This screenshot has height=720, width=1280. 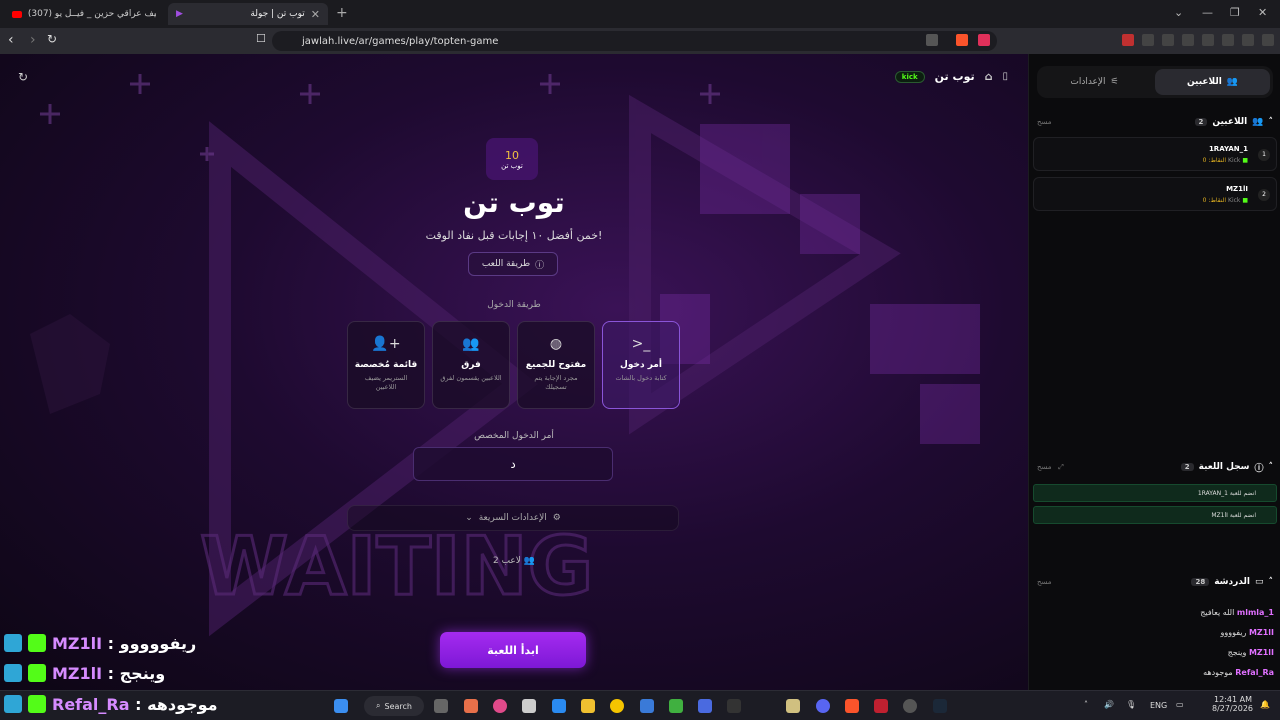 I want to click on clear-players-button: مسح, so click(x=1044, y=122).